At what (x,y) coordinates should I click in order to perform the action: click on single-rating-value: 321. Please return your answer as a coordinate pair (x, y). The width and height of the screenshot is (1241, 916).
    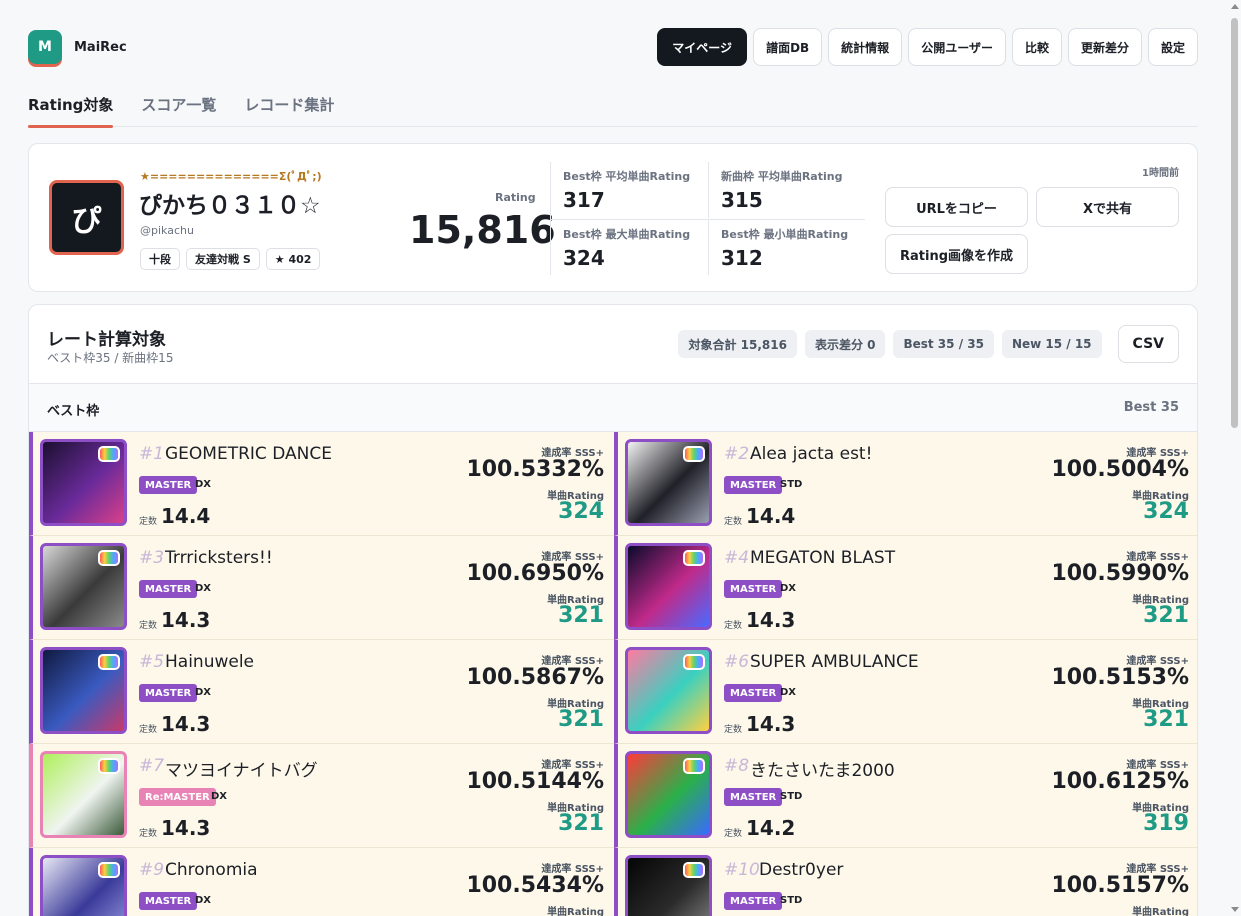
    Looking at the image, I should click on (581, 719).